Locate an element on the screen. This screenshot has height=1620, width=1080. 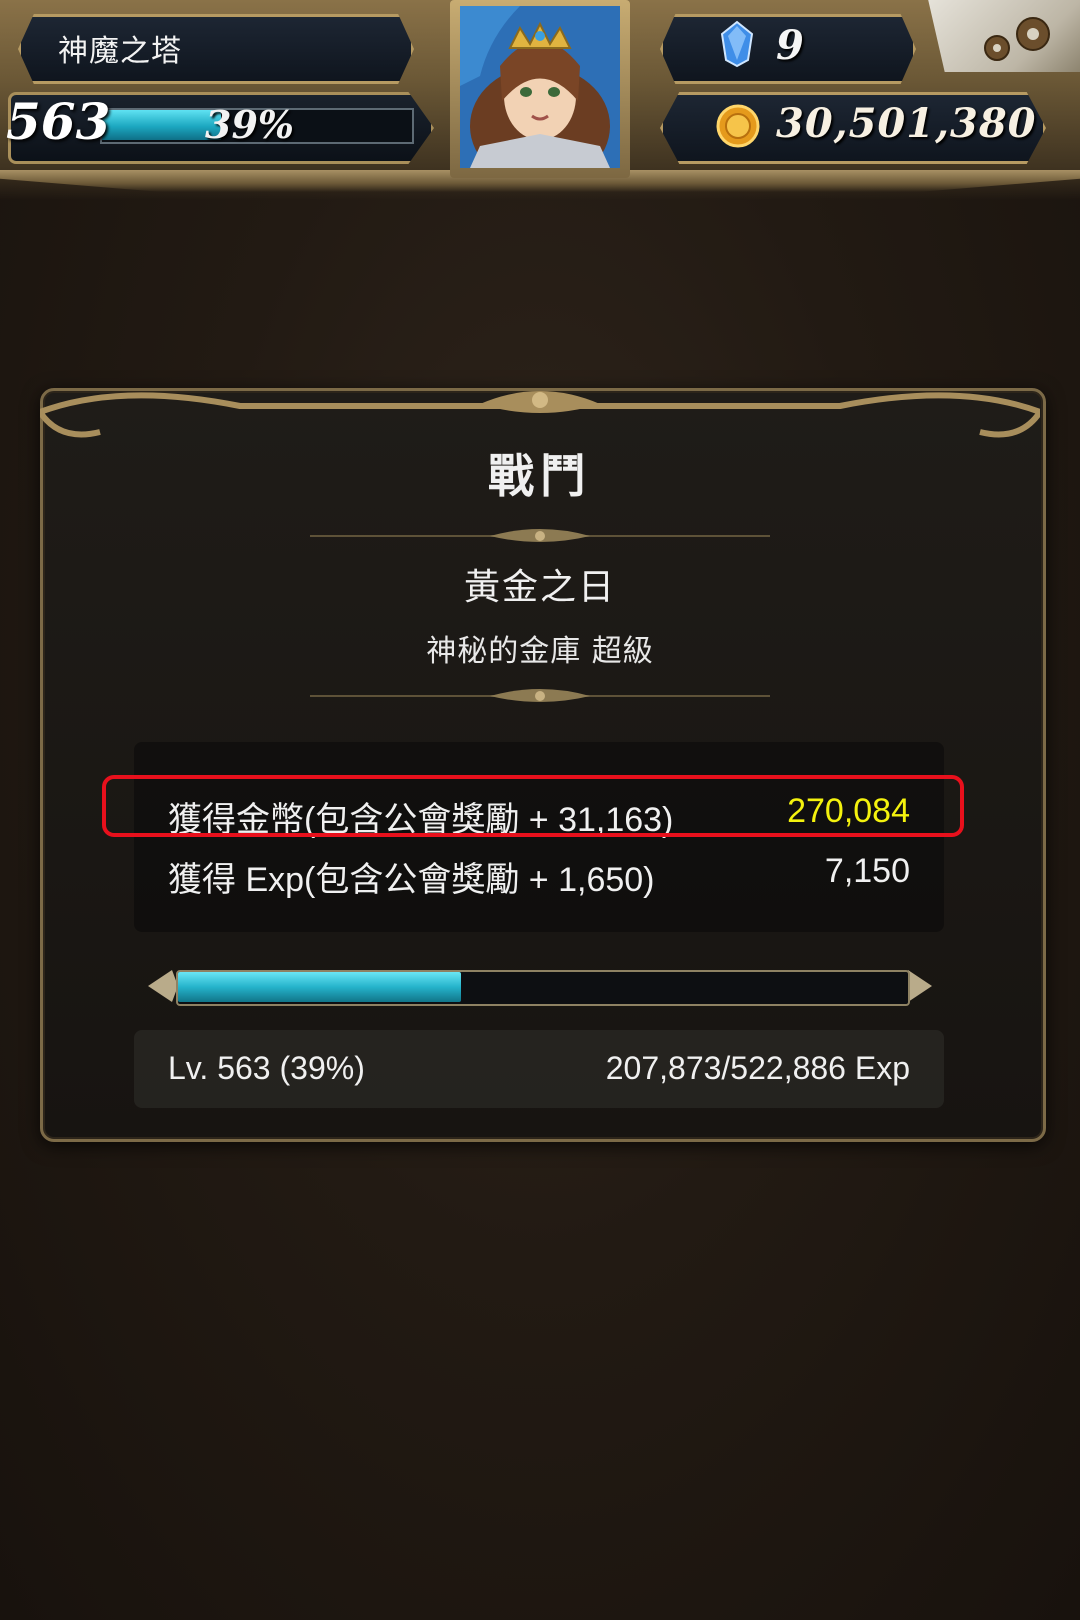
hud-exp-fill is located at coordinates (161, 125).